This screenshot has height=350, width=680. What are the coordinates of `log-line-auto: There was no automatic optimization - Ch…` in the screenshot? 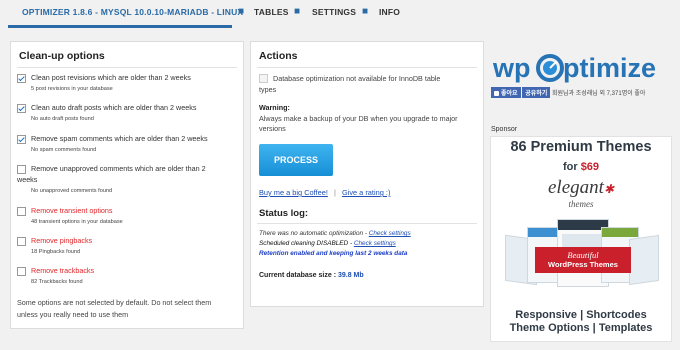 It's located at (335, 233).